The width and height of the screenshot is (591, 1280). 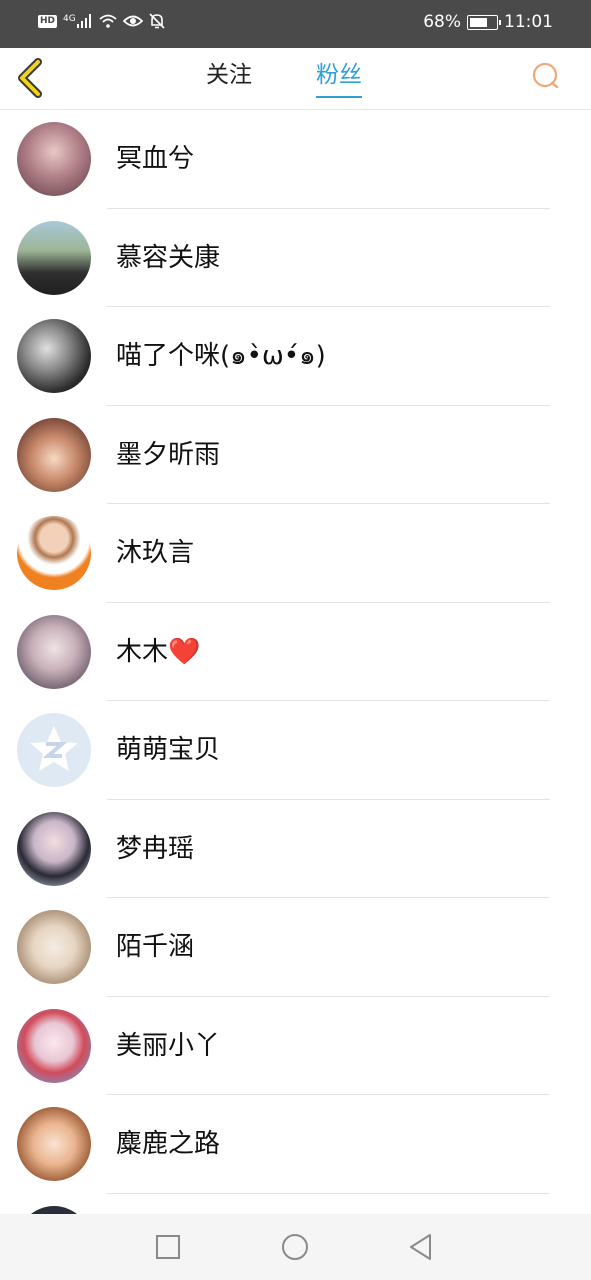 What do you see at coordinates (155, 553) in the screenshot?
I see `fan-name: 沐玖言` at bounding box center [155, 553].